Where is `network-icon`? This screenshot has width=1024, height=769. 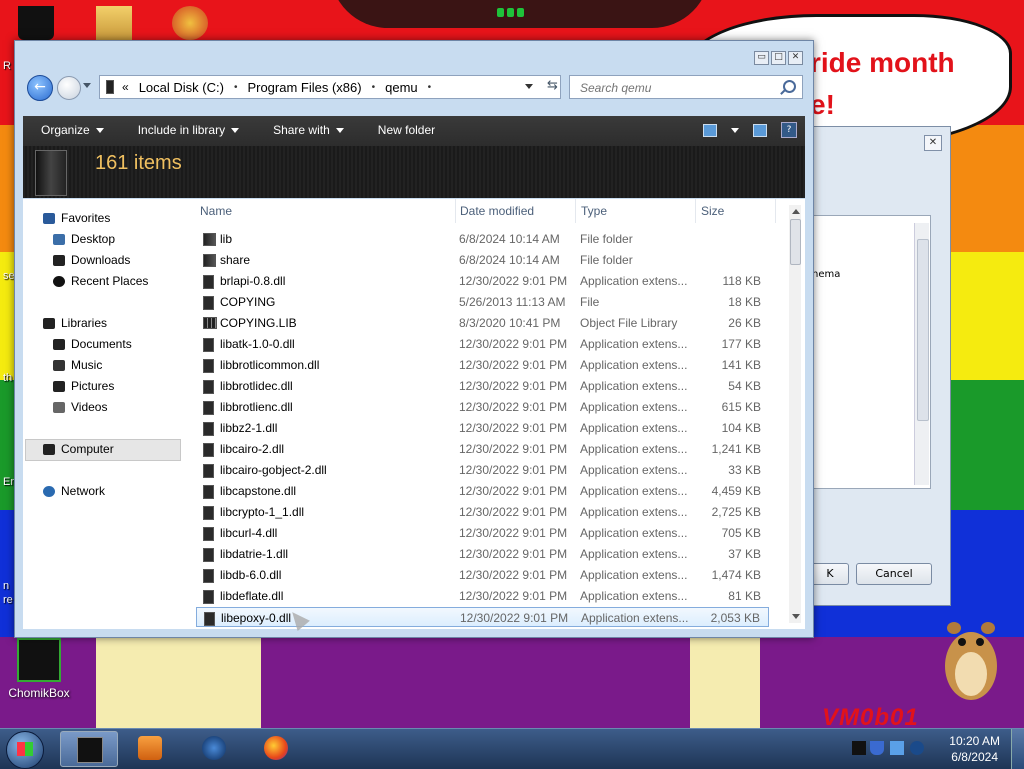 network-icon is located at coordinates (897, 748).